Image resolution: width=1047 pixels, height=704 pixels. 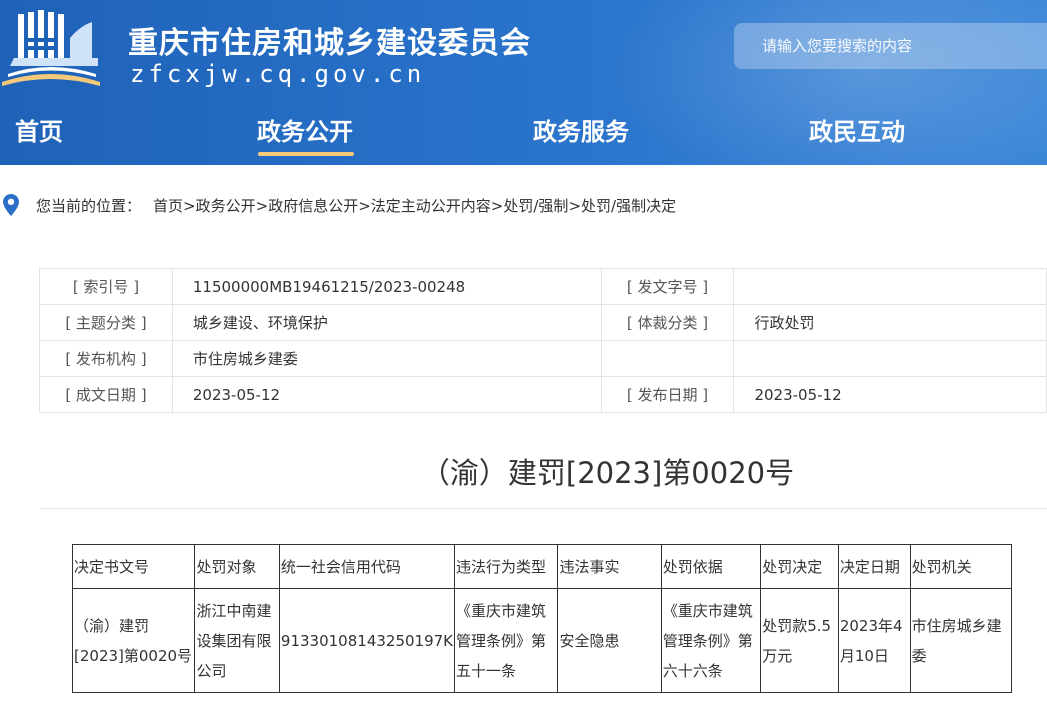 I want to click on info-row: [ 成文日期 ] 2023-05-12 [ 发布日期 ] 2023-05-12, so click(x=543, y=394).